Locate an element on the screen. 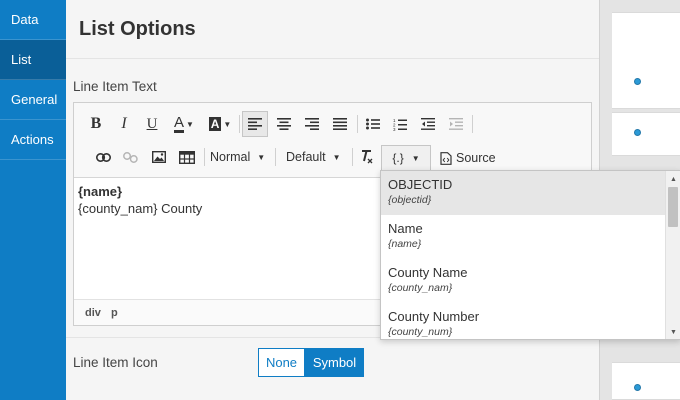 The width and height of the screenshot is (680, 400). sidebar-item-list: List is located at coordinates (33, 60).